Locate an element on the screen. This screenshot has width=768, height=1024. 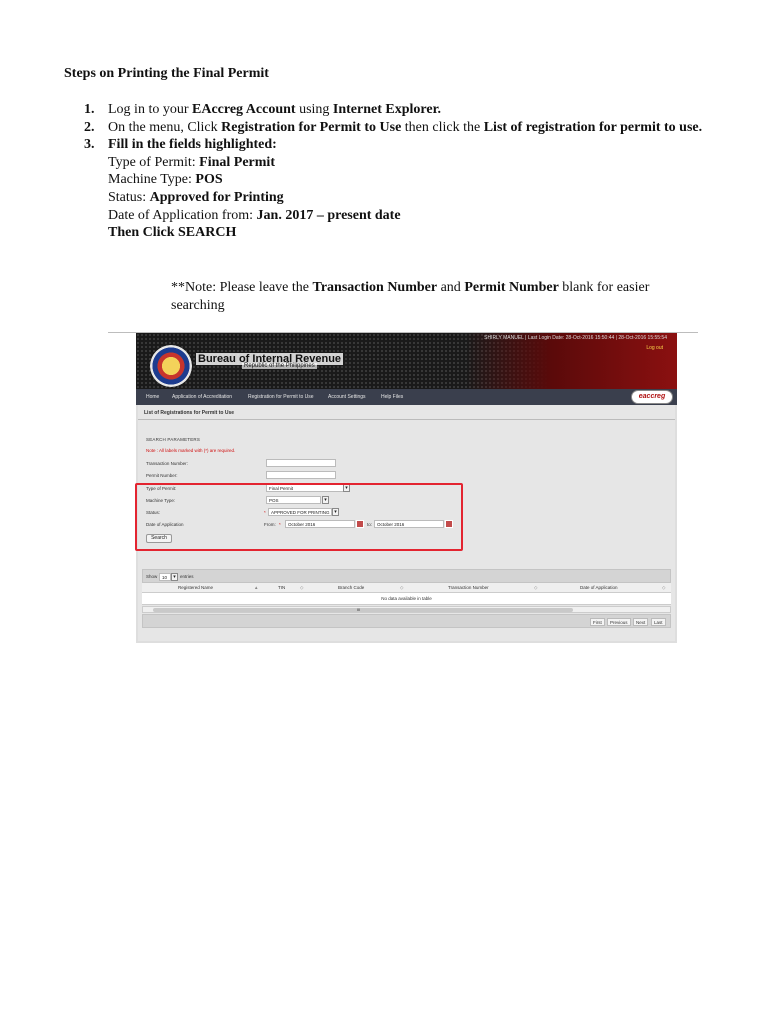
field-instruction-status: Status: Approved for Printing is located at coordinates (411, 198).